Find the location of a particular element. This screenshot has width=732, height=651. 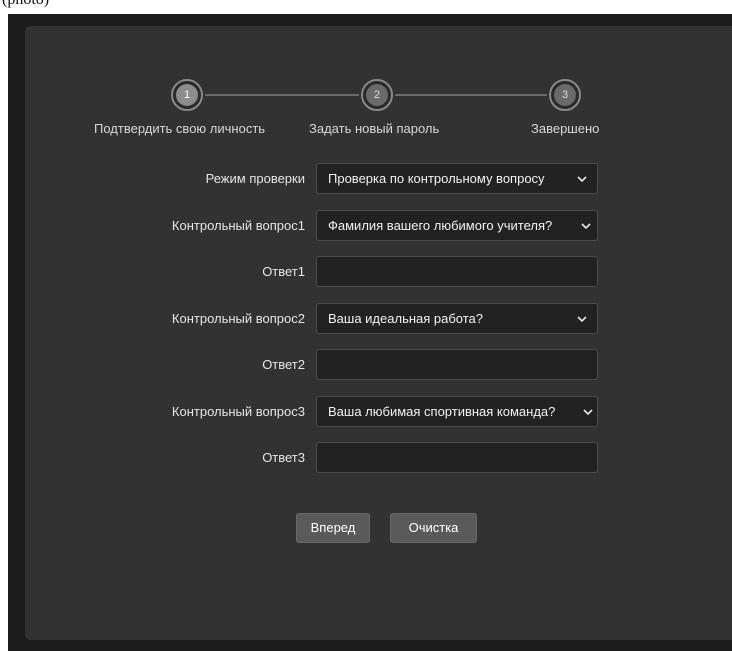

step-1-label: Подтвердить свою личность is located at coordinates (180, 128).